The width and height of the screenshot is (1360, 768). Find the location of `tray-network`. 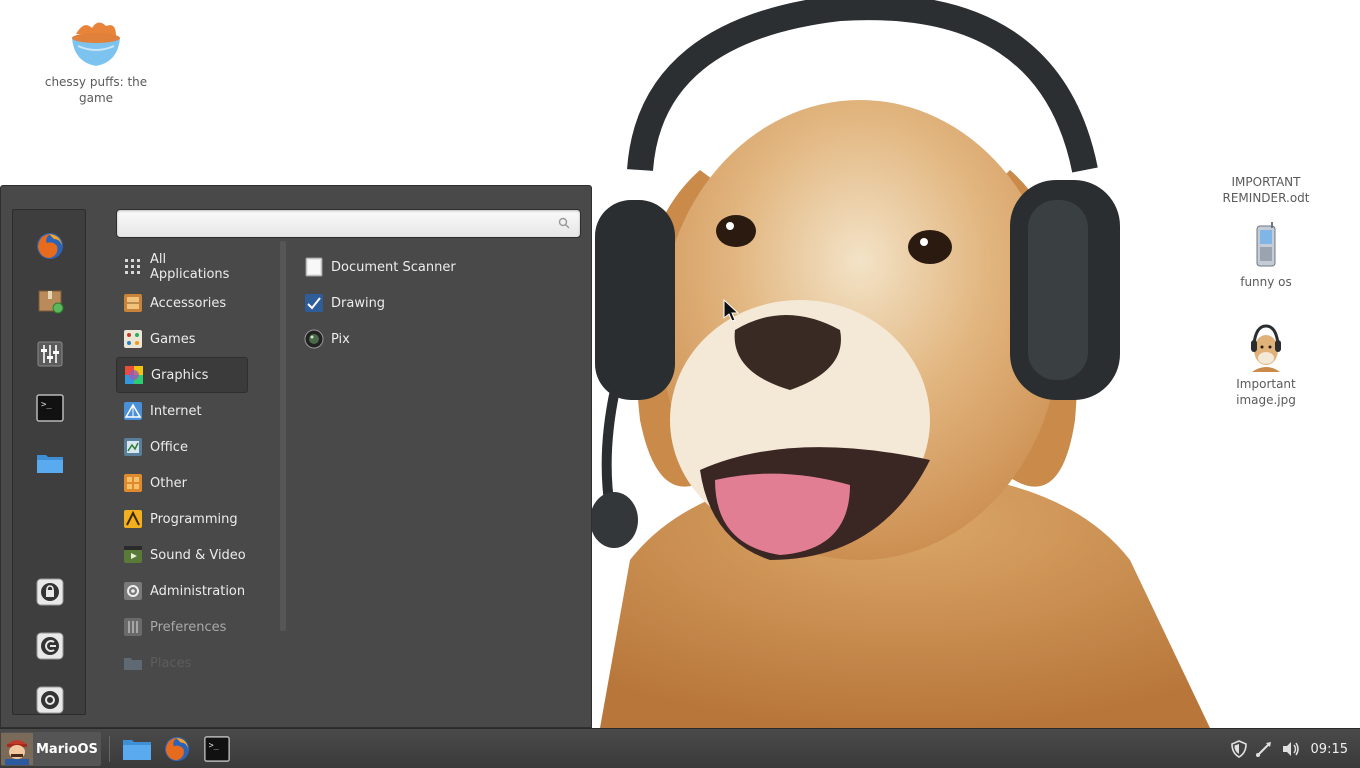

tray-network is located at coordinates (1264, 749).